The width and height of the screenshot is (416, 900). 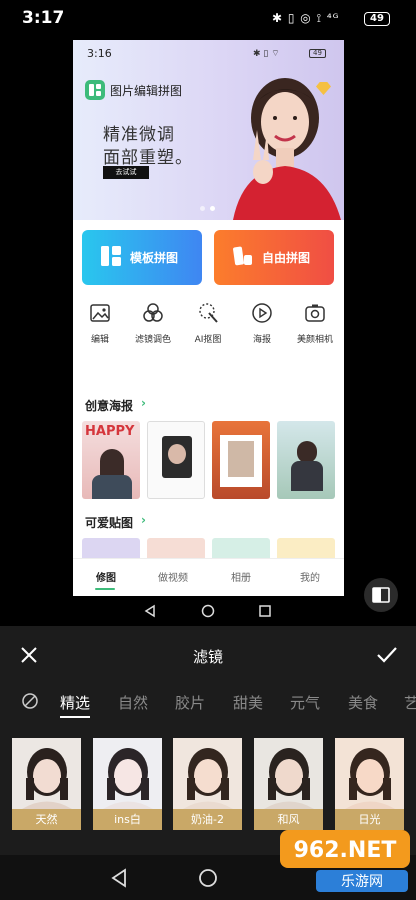 I want to click on tool-edit: 编辑, so click(x=100, y=327).